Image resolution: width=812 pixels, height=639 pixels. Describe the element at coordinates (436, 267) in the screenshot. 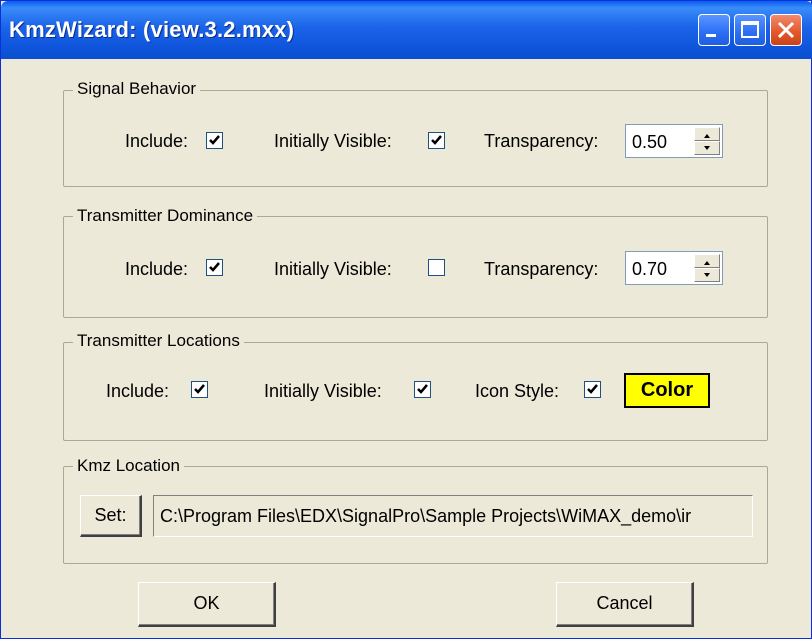

I see `dominance-visible-checkbox` at that location.